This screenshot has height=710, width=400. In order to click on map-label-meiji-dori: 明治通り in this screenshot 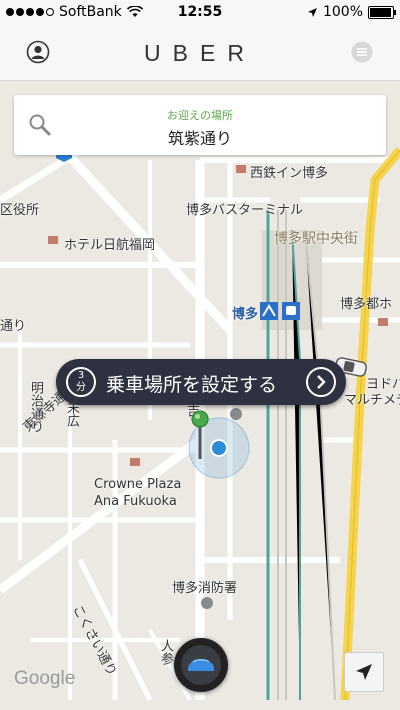, I will do `click(35, 407)`.